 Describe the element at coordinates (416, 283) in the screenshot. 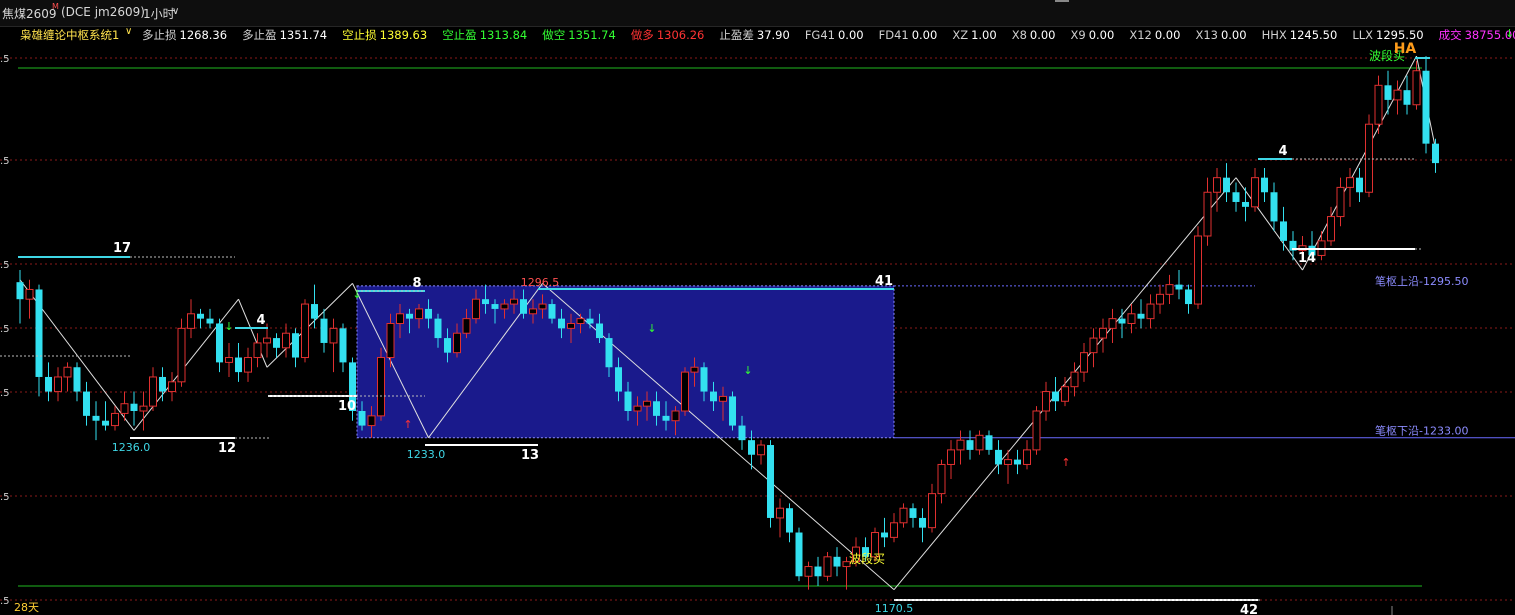

I see `count-label: 8` at that location.